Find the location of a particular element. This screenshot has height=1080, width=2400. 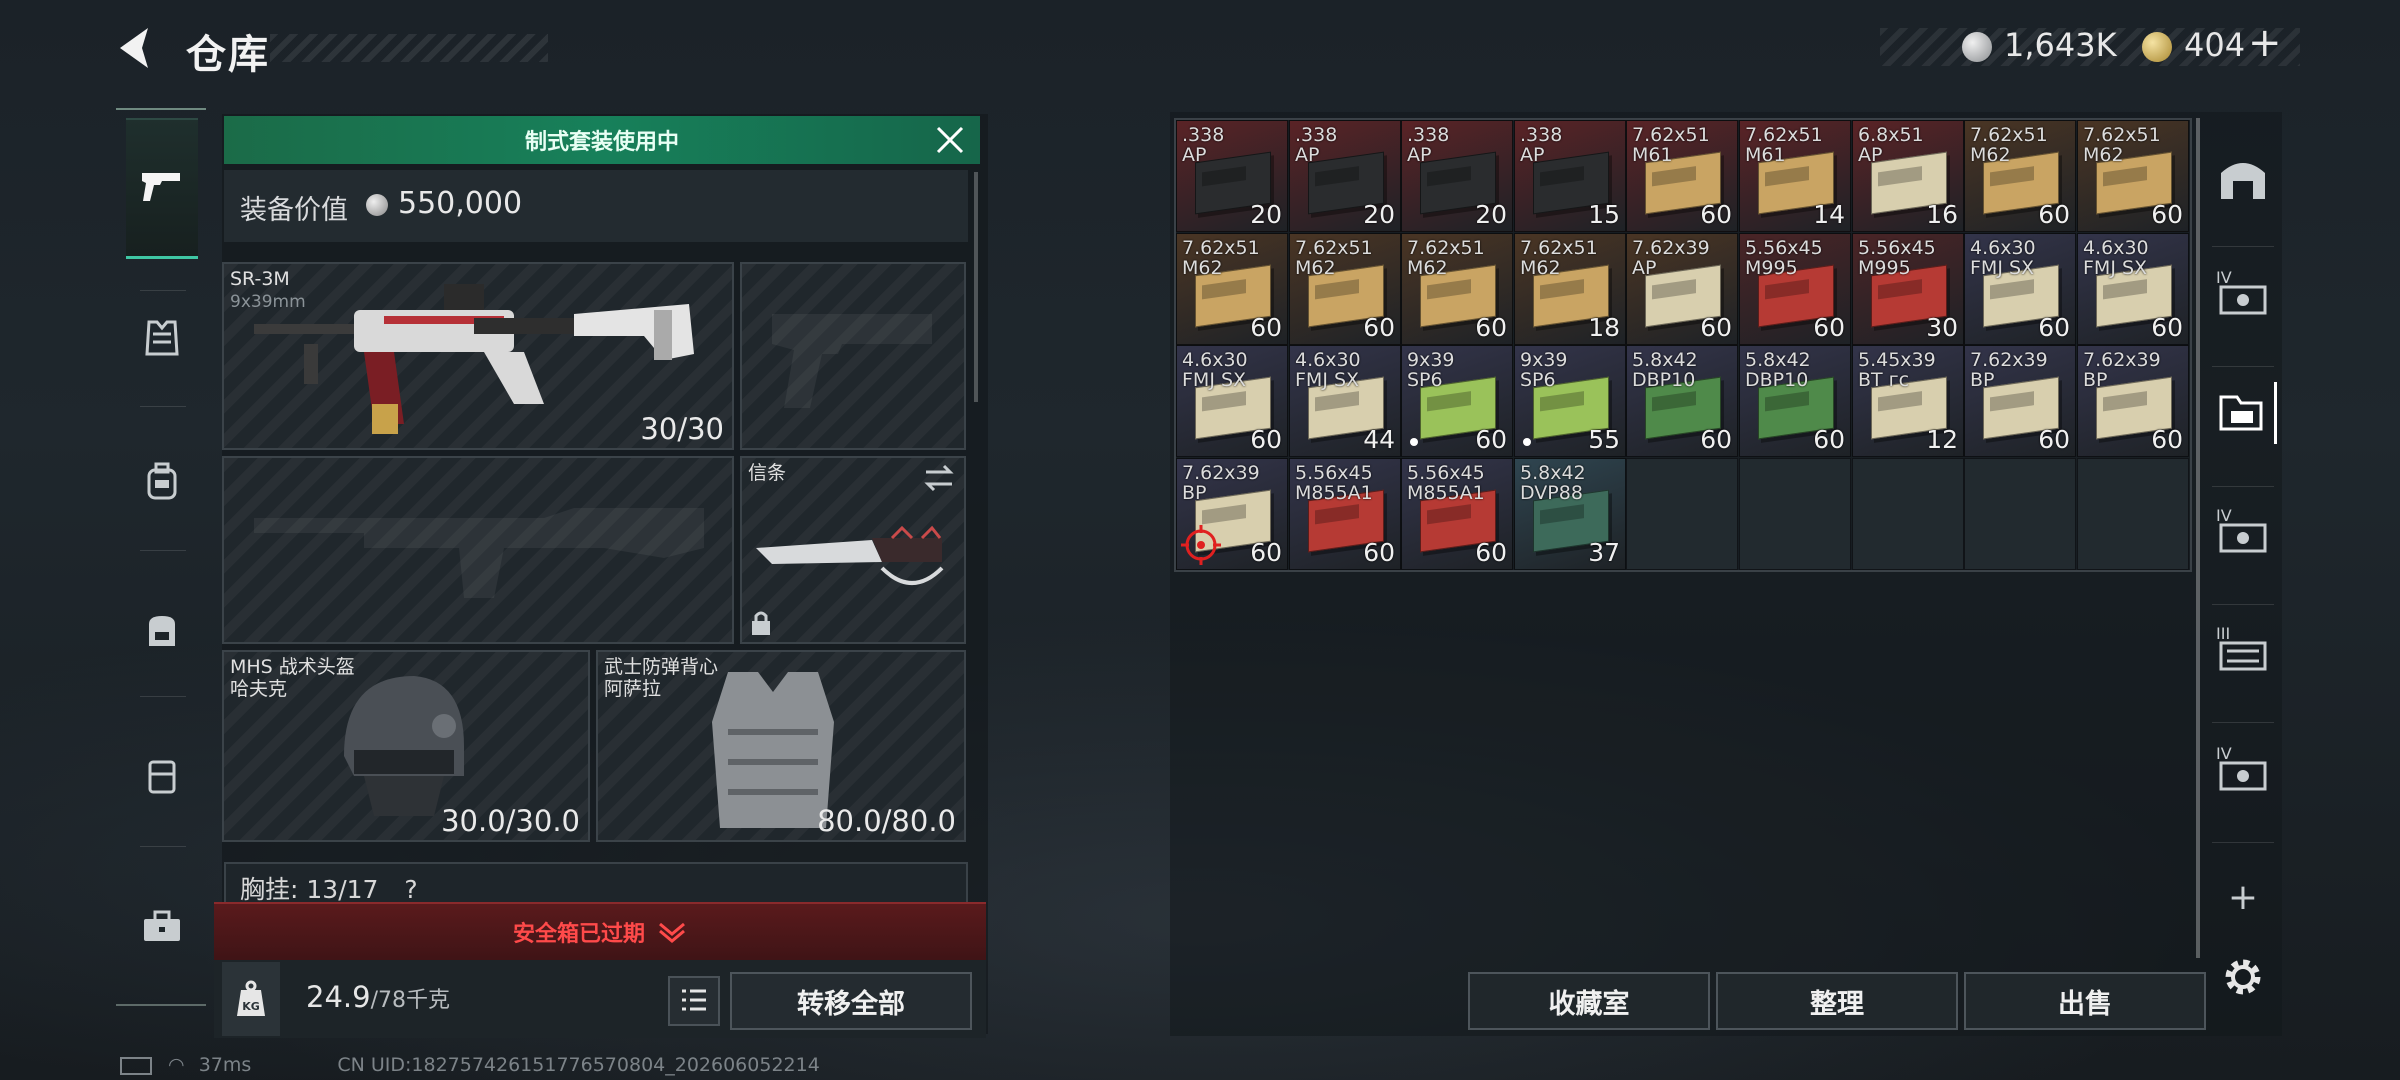

helmet-icon is located at coordinates (404, 746).